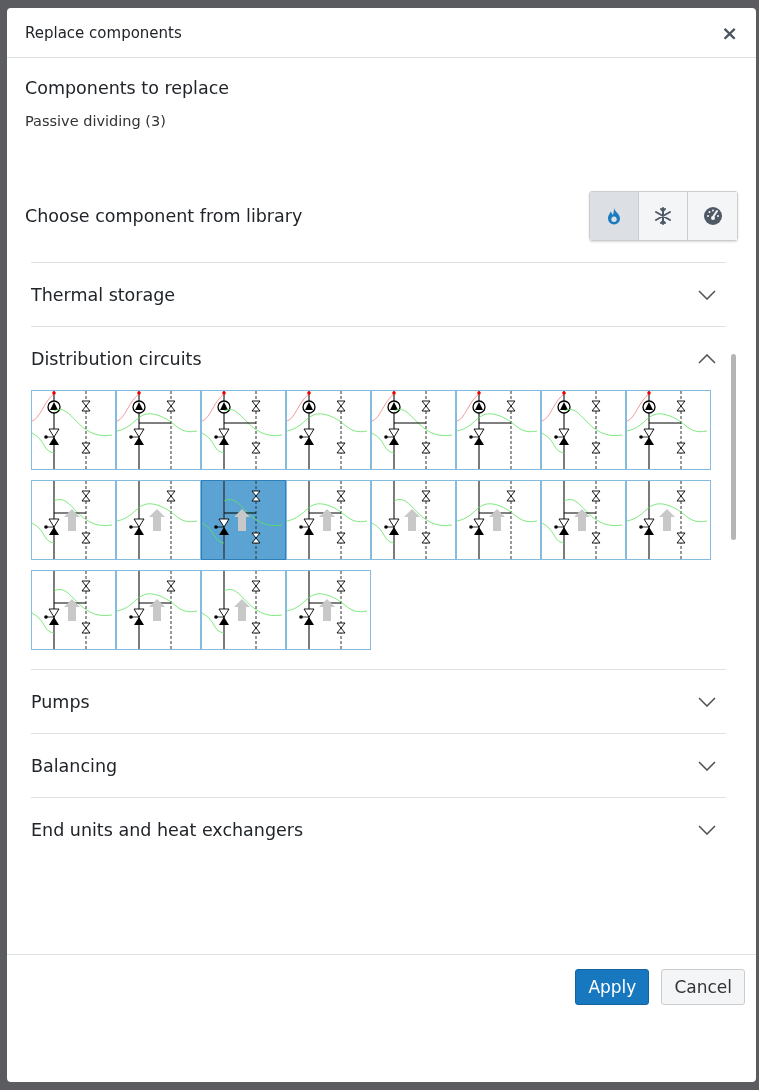 The image size is (759, 1090). I want to click on snowflake-icon, so click(663, 216).